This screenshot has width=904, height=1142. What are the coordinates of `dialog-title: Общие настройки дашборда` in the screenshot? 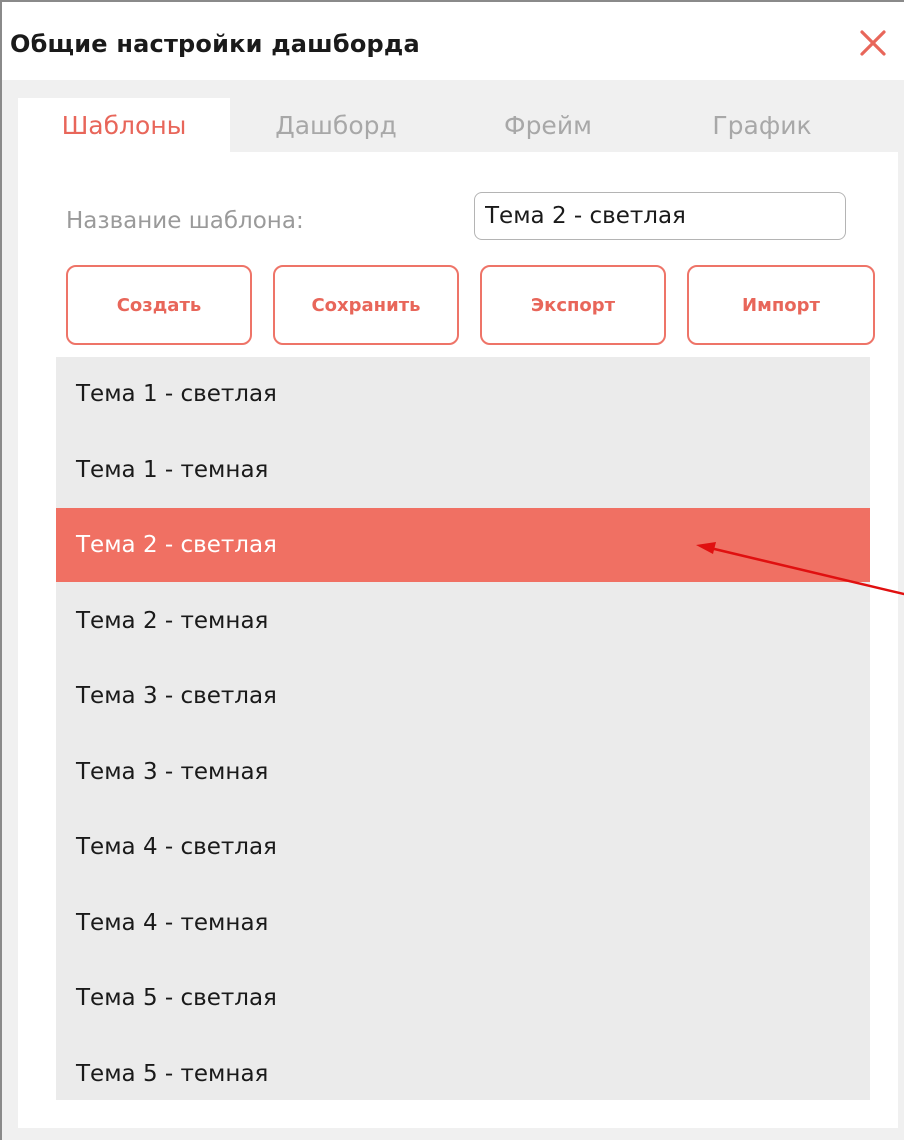 It's located at (215, 44).